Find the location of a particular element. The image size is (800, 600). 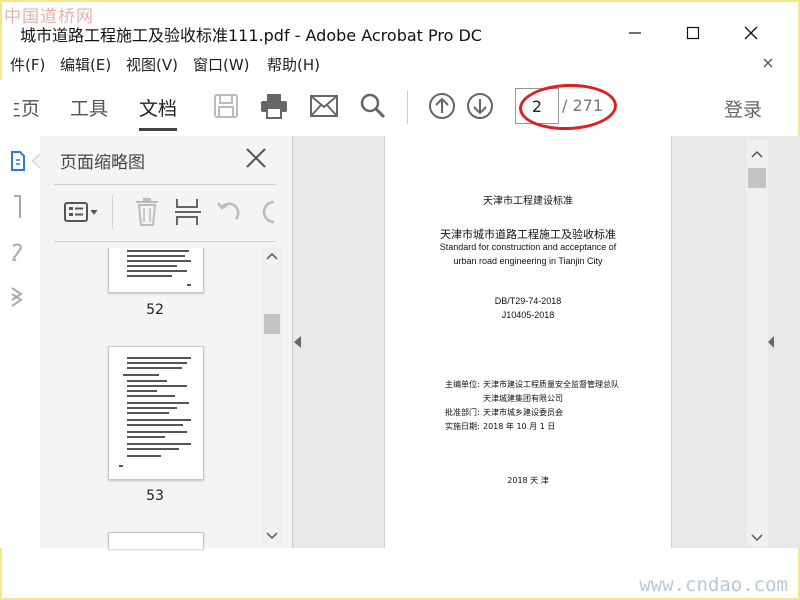

doc-info-value-approver: 天津市城乡建设委员会 is located at coordinates (523, 412).